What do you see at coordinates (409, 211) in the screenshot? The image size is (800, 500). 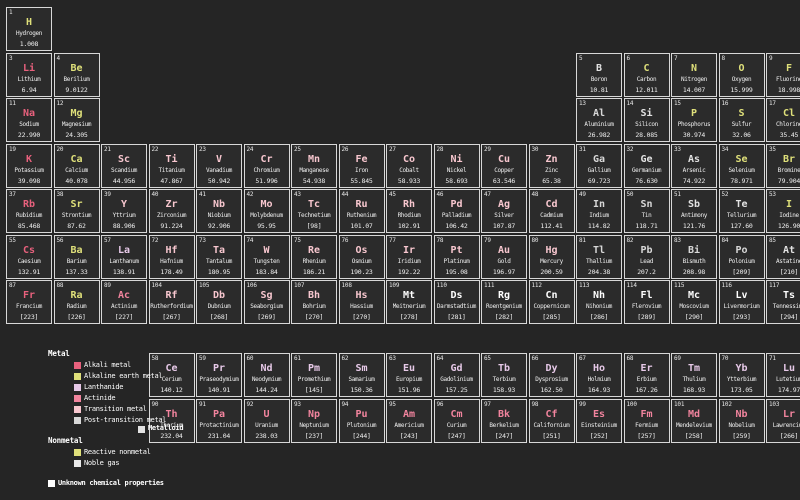 I see `element-cell-rh: 45 Rh Rhodium 102.91` at bounding box center [409, 211].